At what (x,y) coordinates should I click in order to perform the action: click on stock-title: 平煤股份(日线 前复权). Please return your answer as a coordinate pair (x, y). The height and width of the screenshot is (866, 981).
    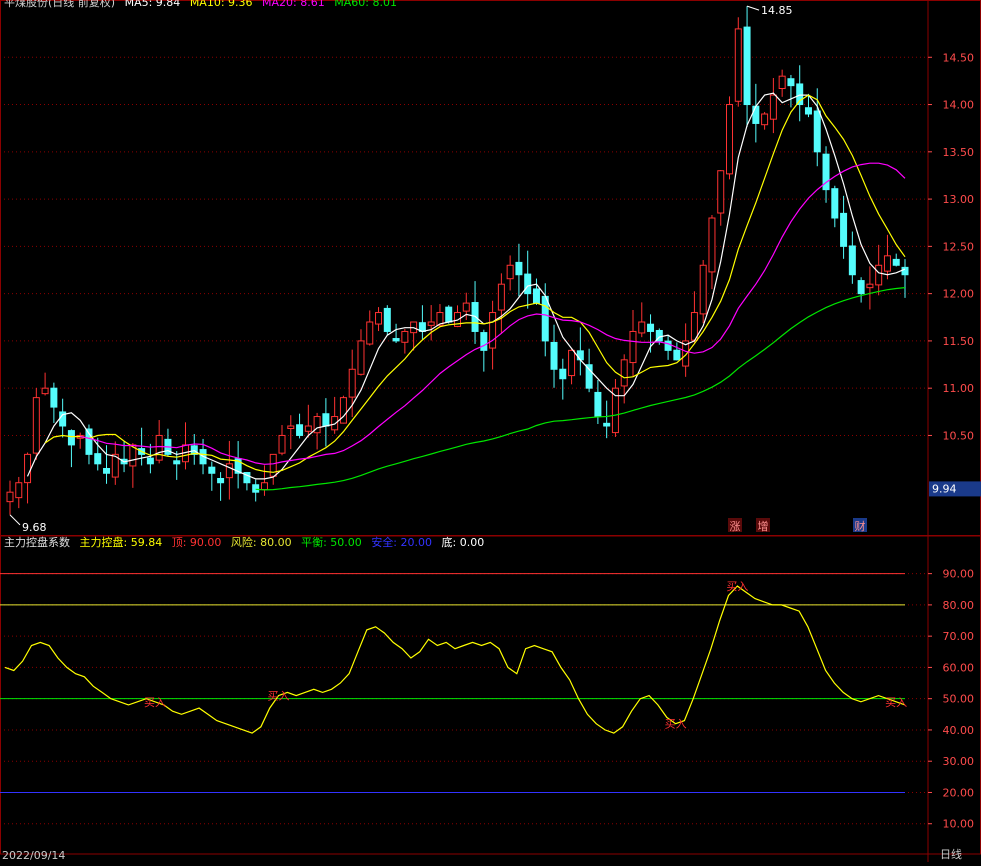
    Looking at the image, I should click on (60, 4).